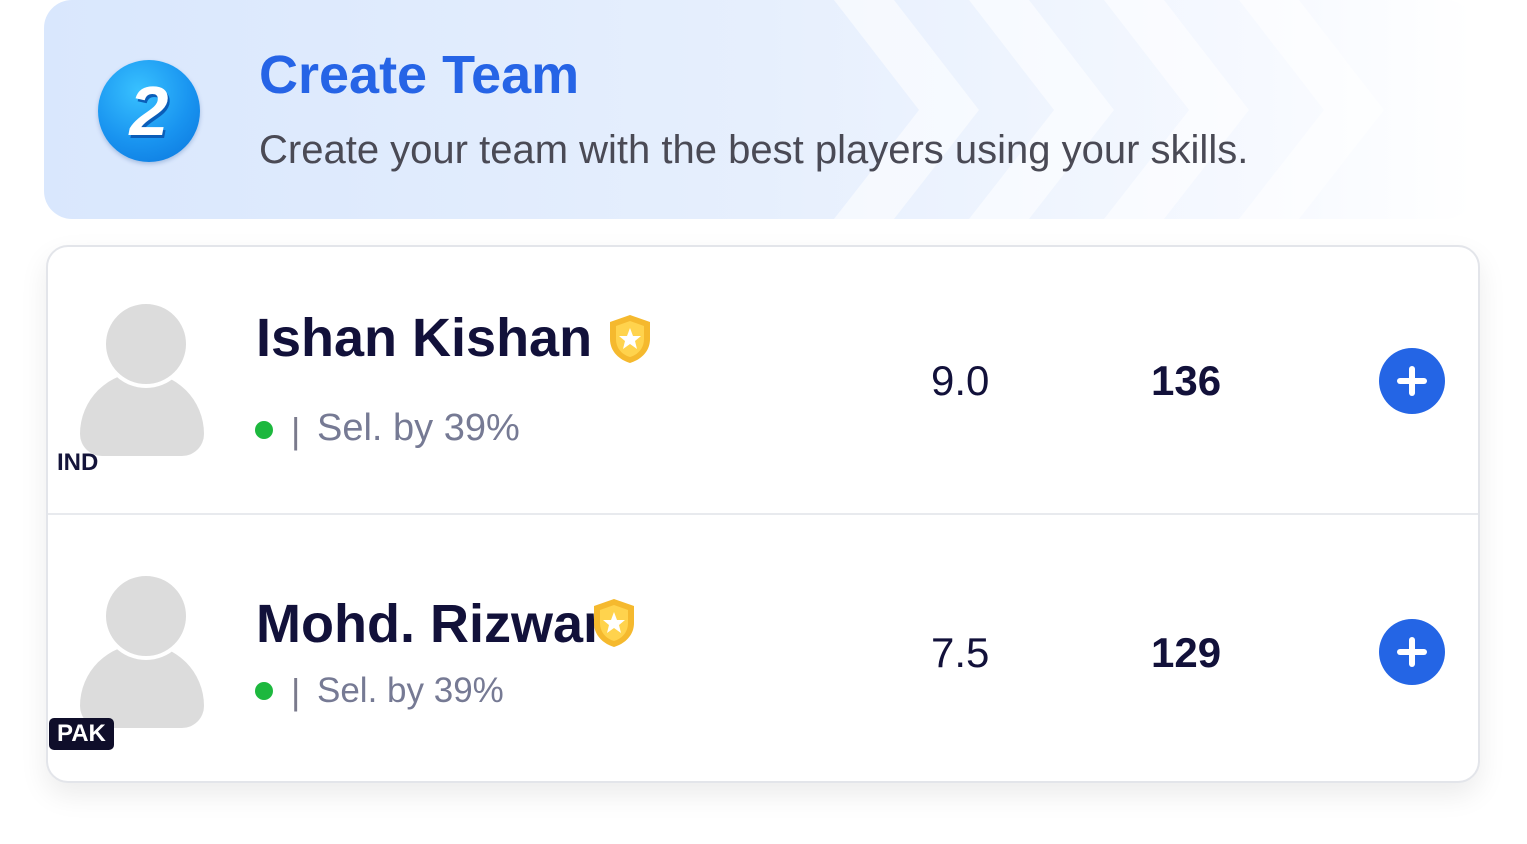  Describe the element at coordinates (1186, 652) in the screenshot. I see `player-points: 129` at that location.